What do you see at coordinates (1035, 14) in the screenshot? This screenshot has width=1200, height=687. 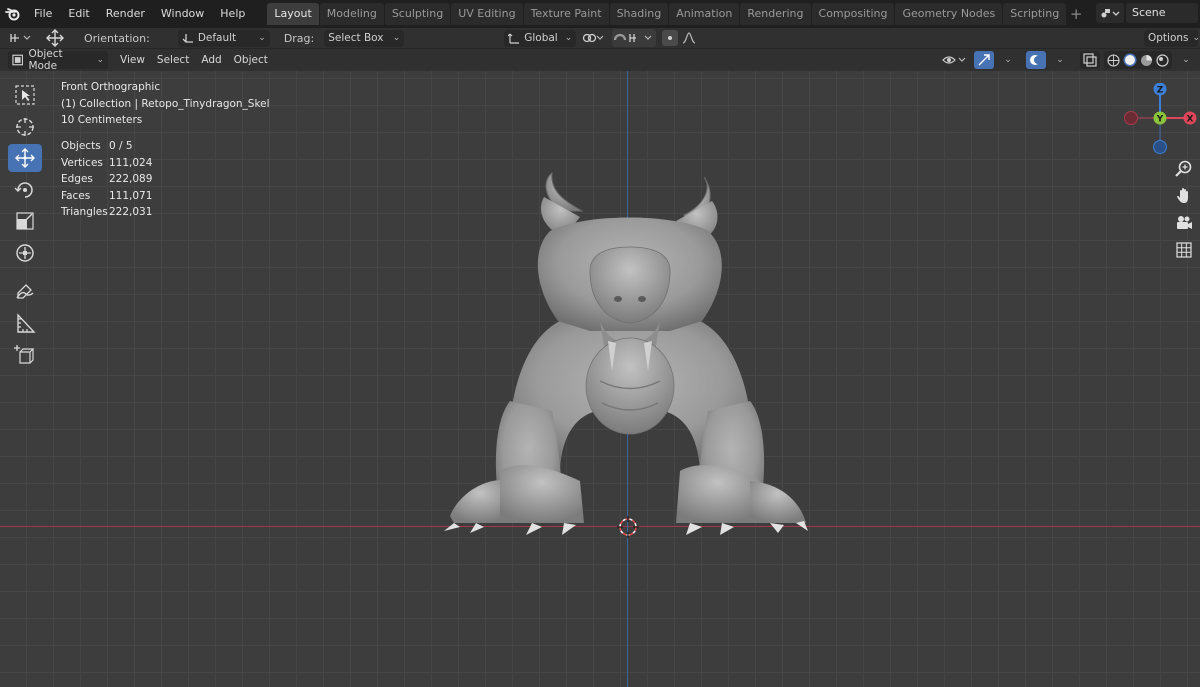 I see `tab-scripting: Scripting` at bounding box center [1035, 14].